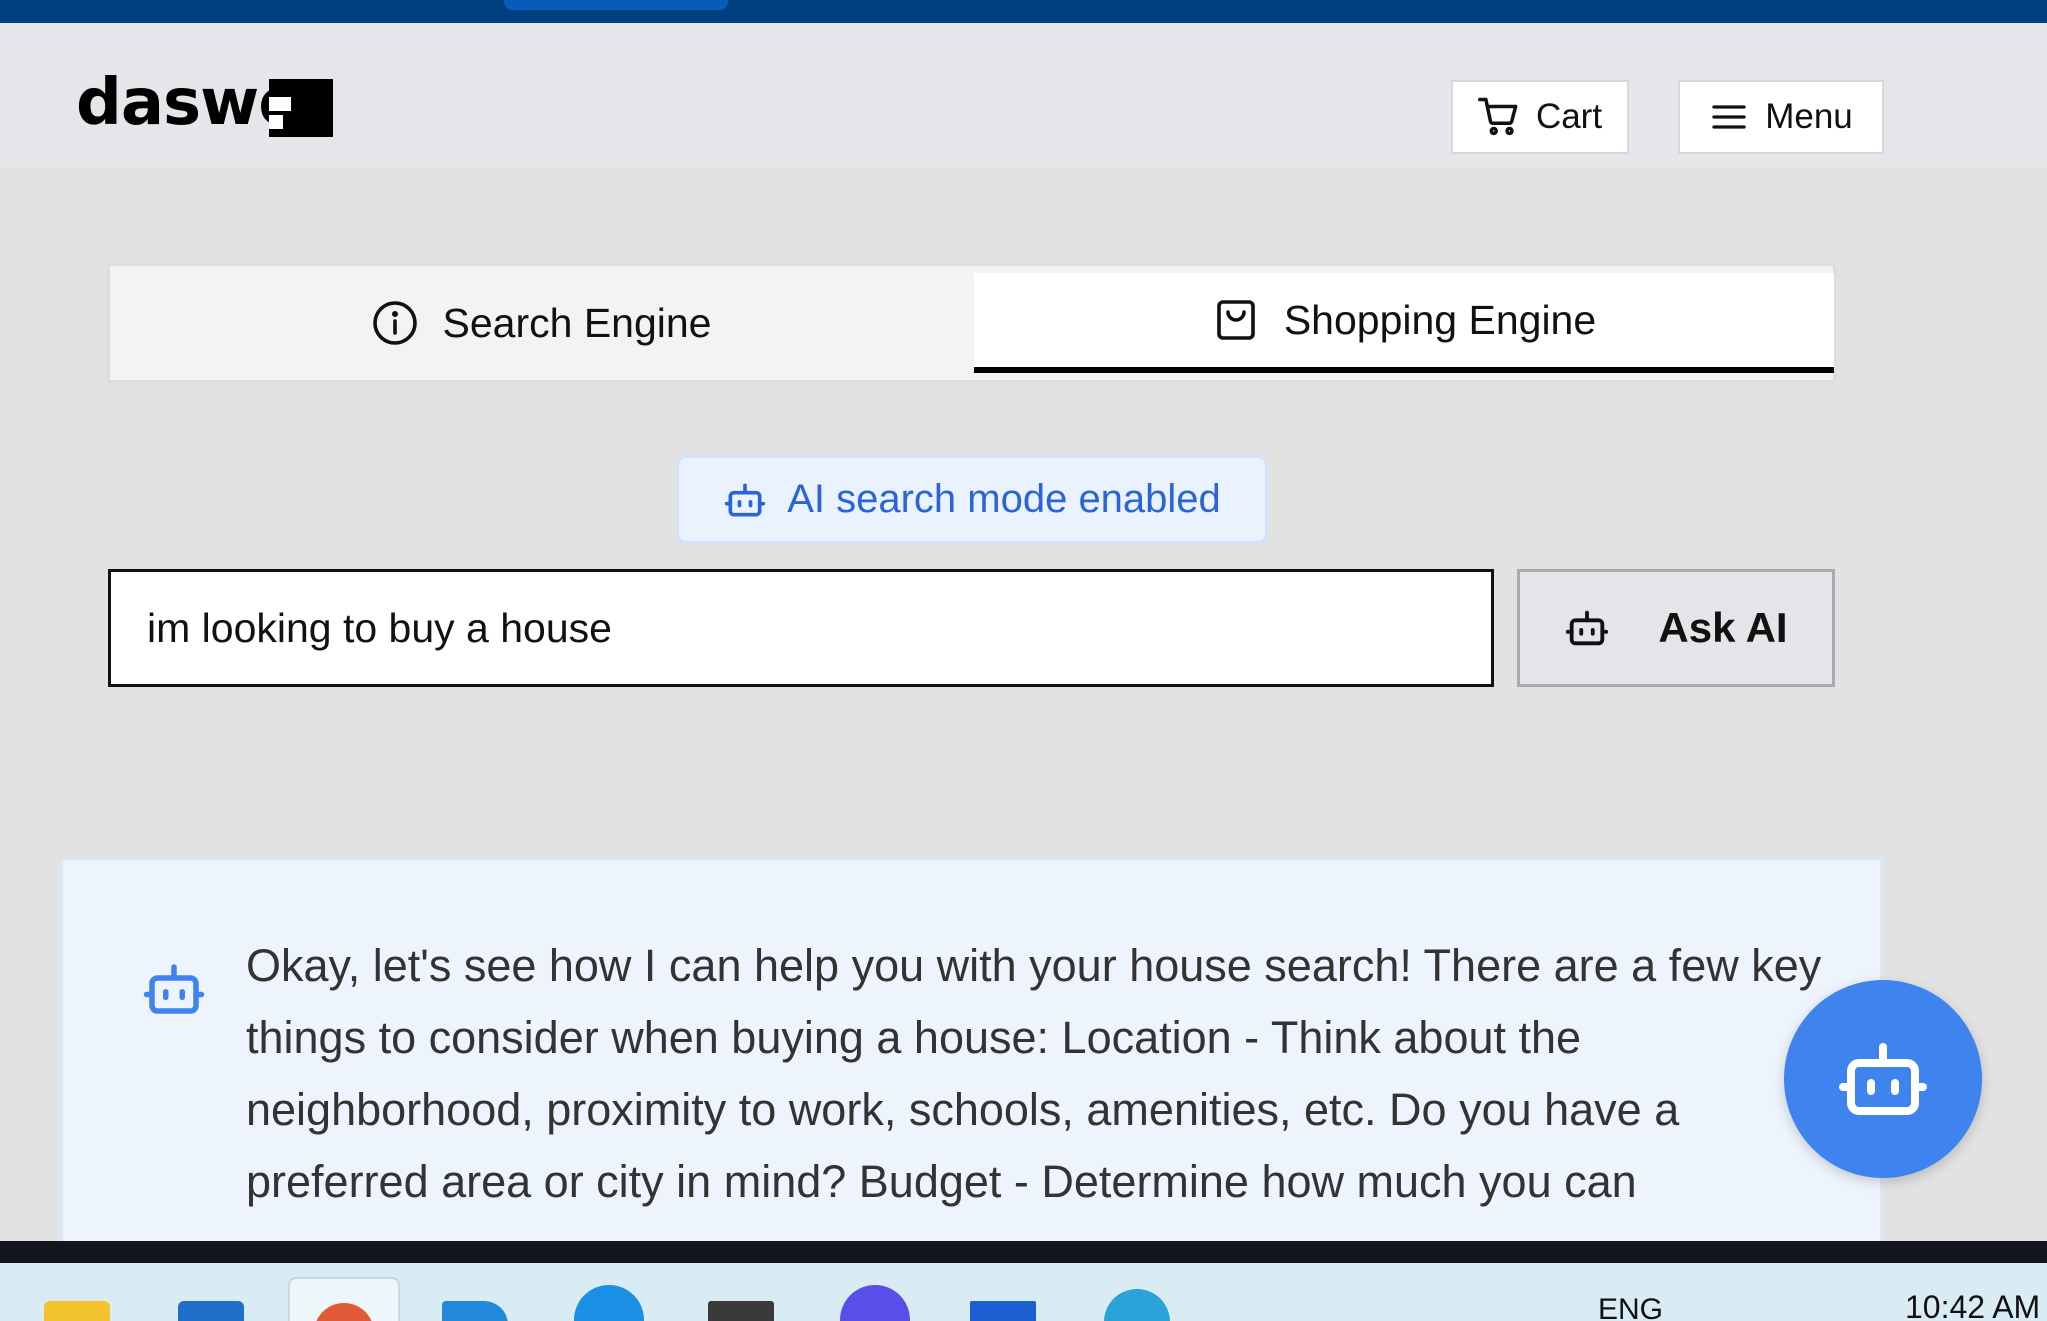 The width and height of the screenshot is (2047, 1321). Describe the element at coordinates (1569, 116) in the screenshot. I see `cart-label: Cart` at that location.